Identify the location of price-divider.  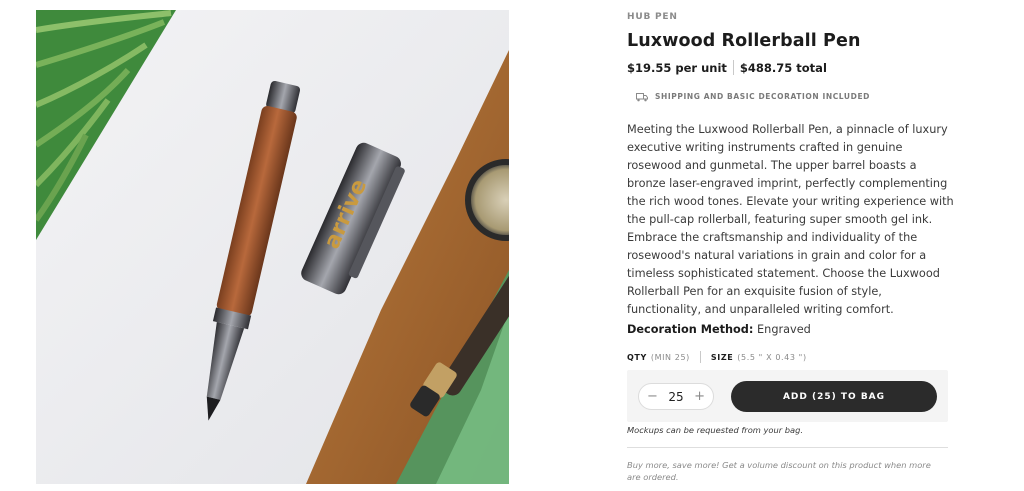
(733, 67).